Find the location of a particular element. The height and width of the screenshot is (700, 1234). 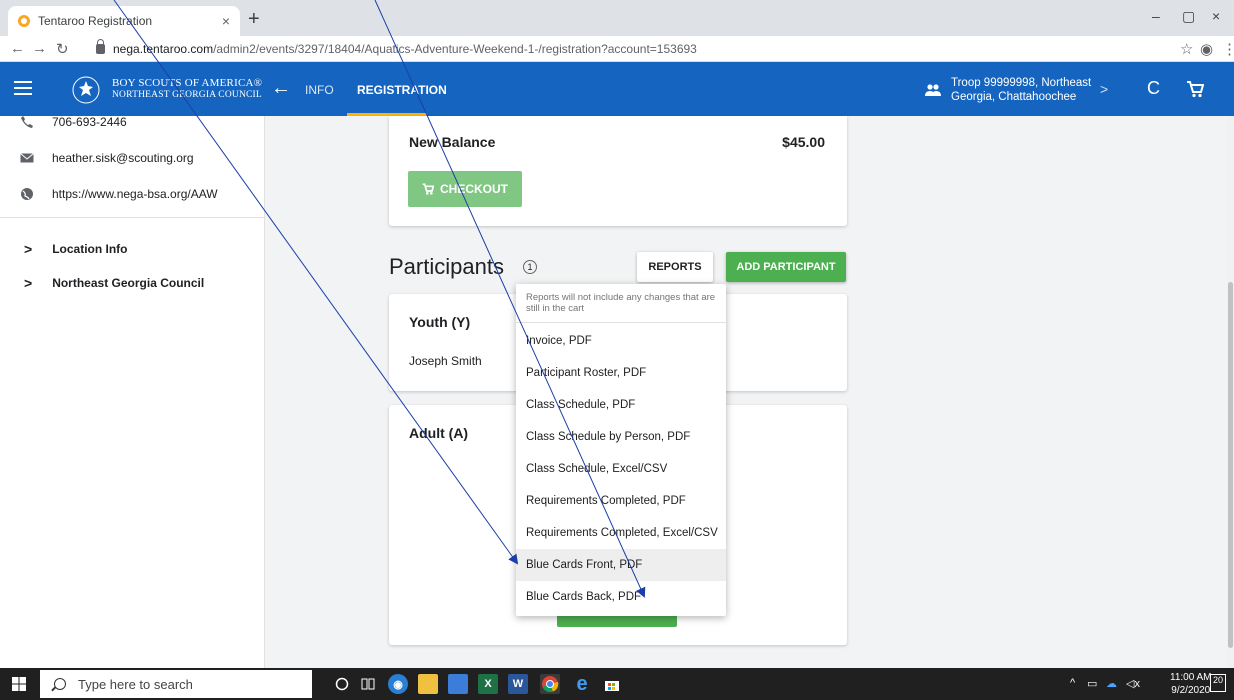

volume-icon: ◁x is located at coordinates (1133, 683).